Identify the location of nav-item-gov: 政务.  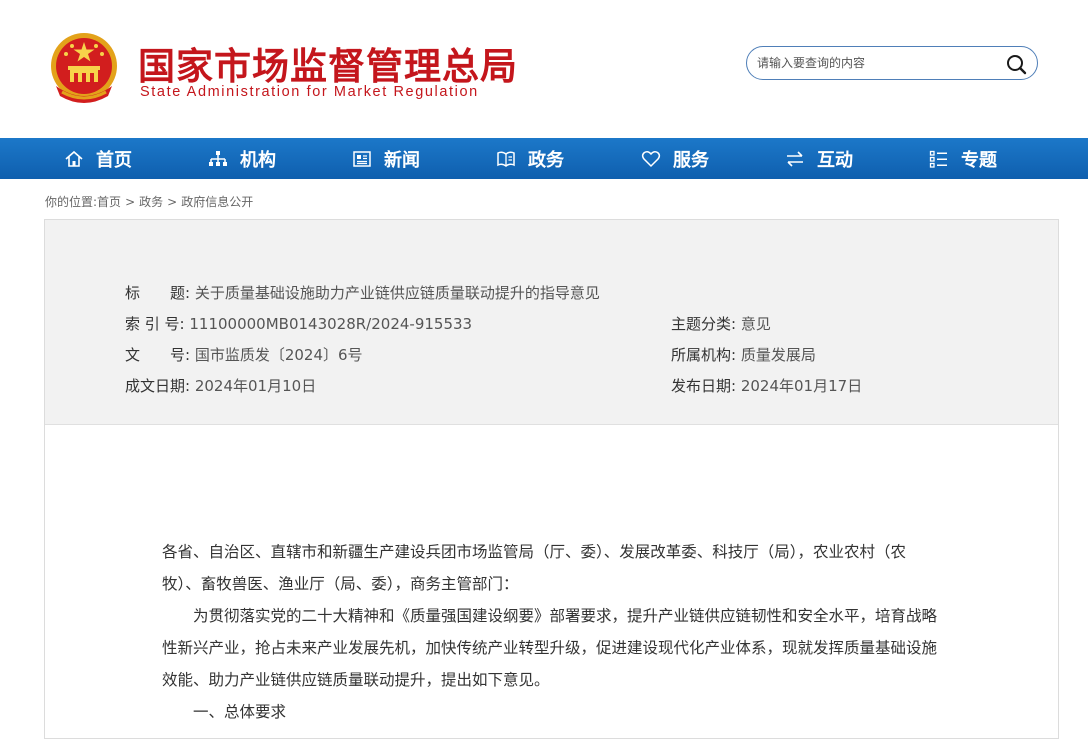
(530, 158).